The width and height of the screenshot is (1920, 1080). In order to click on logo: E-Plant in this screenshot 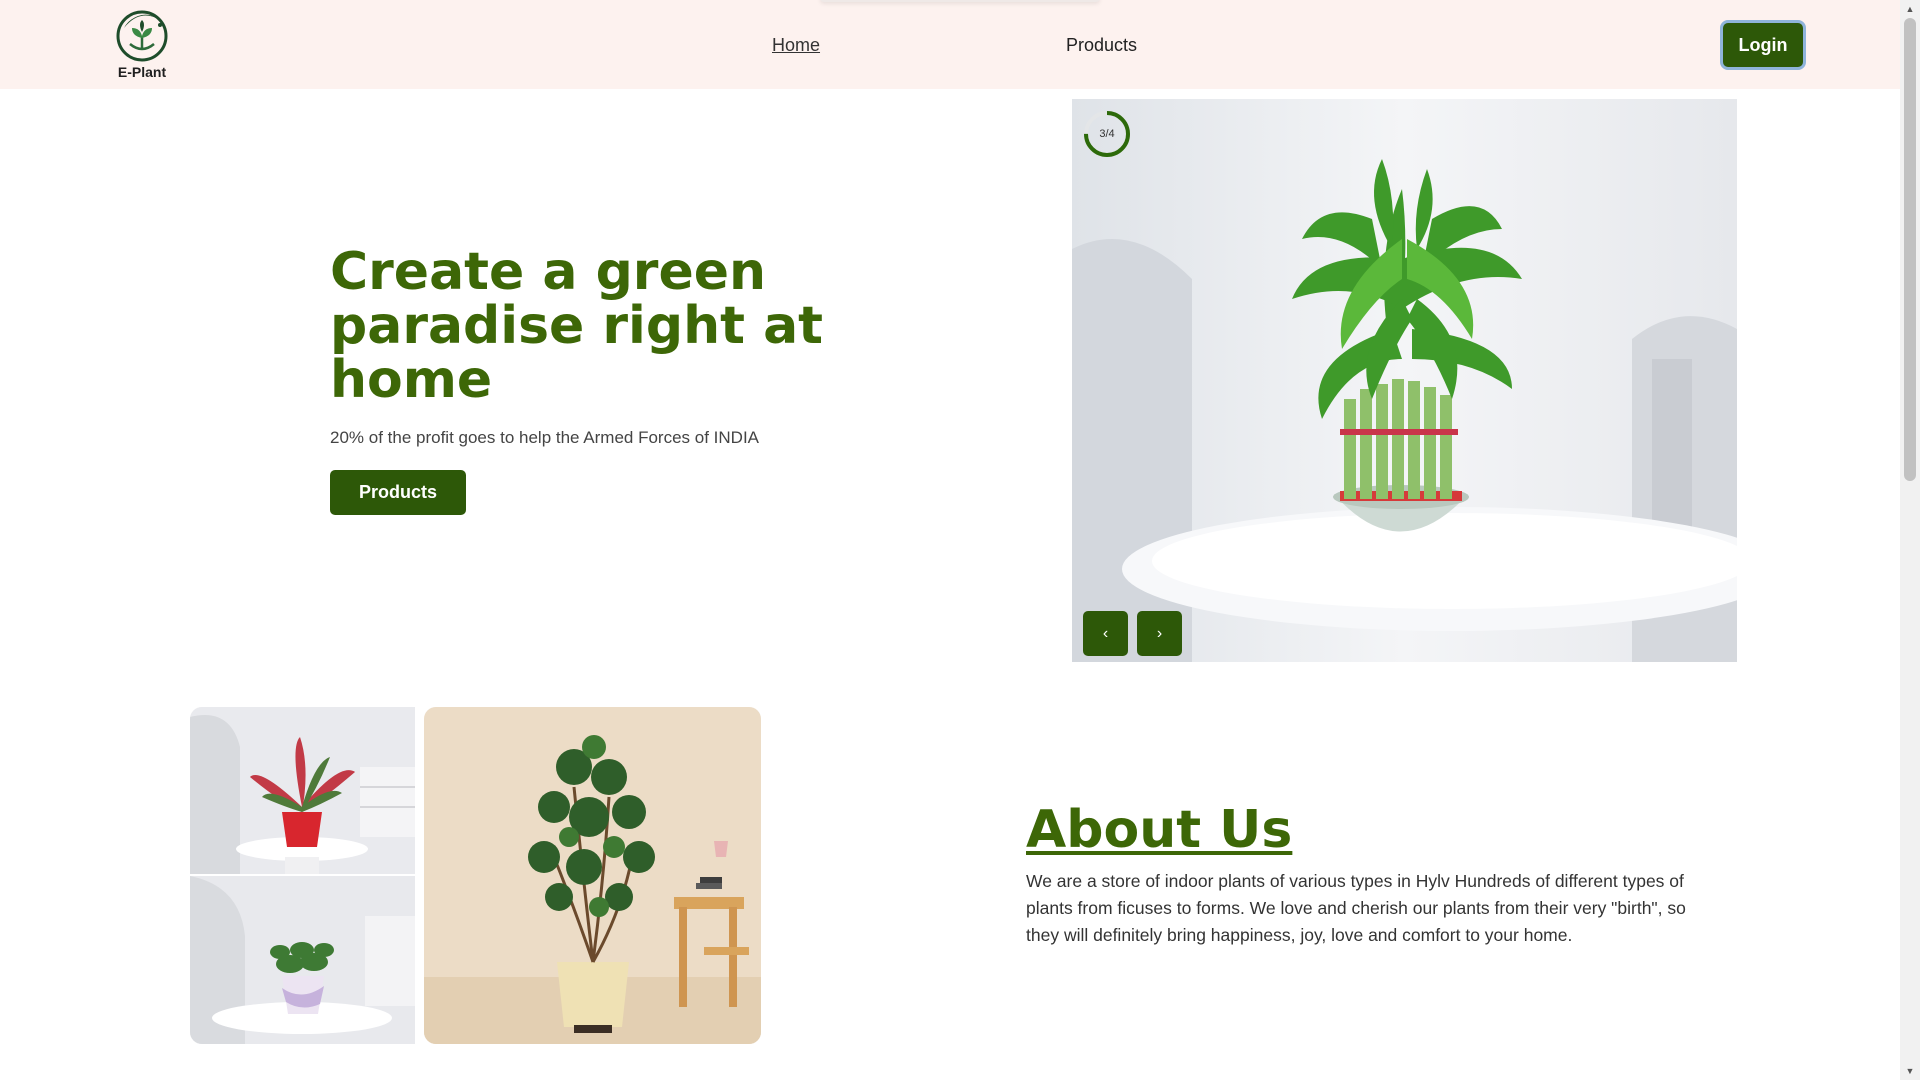, I will do `click(142, 44)`.